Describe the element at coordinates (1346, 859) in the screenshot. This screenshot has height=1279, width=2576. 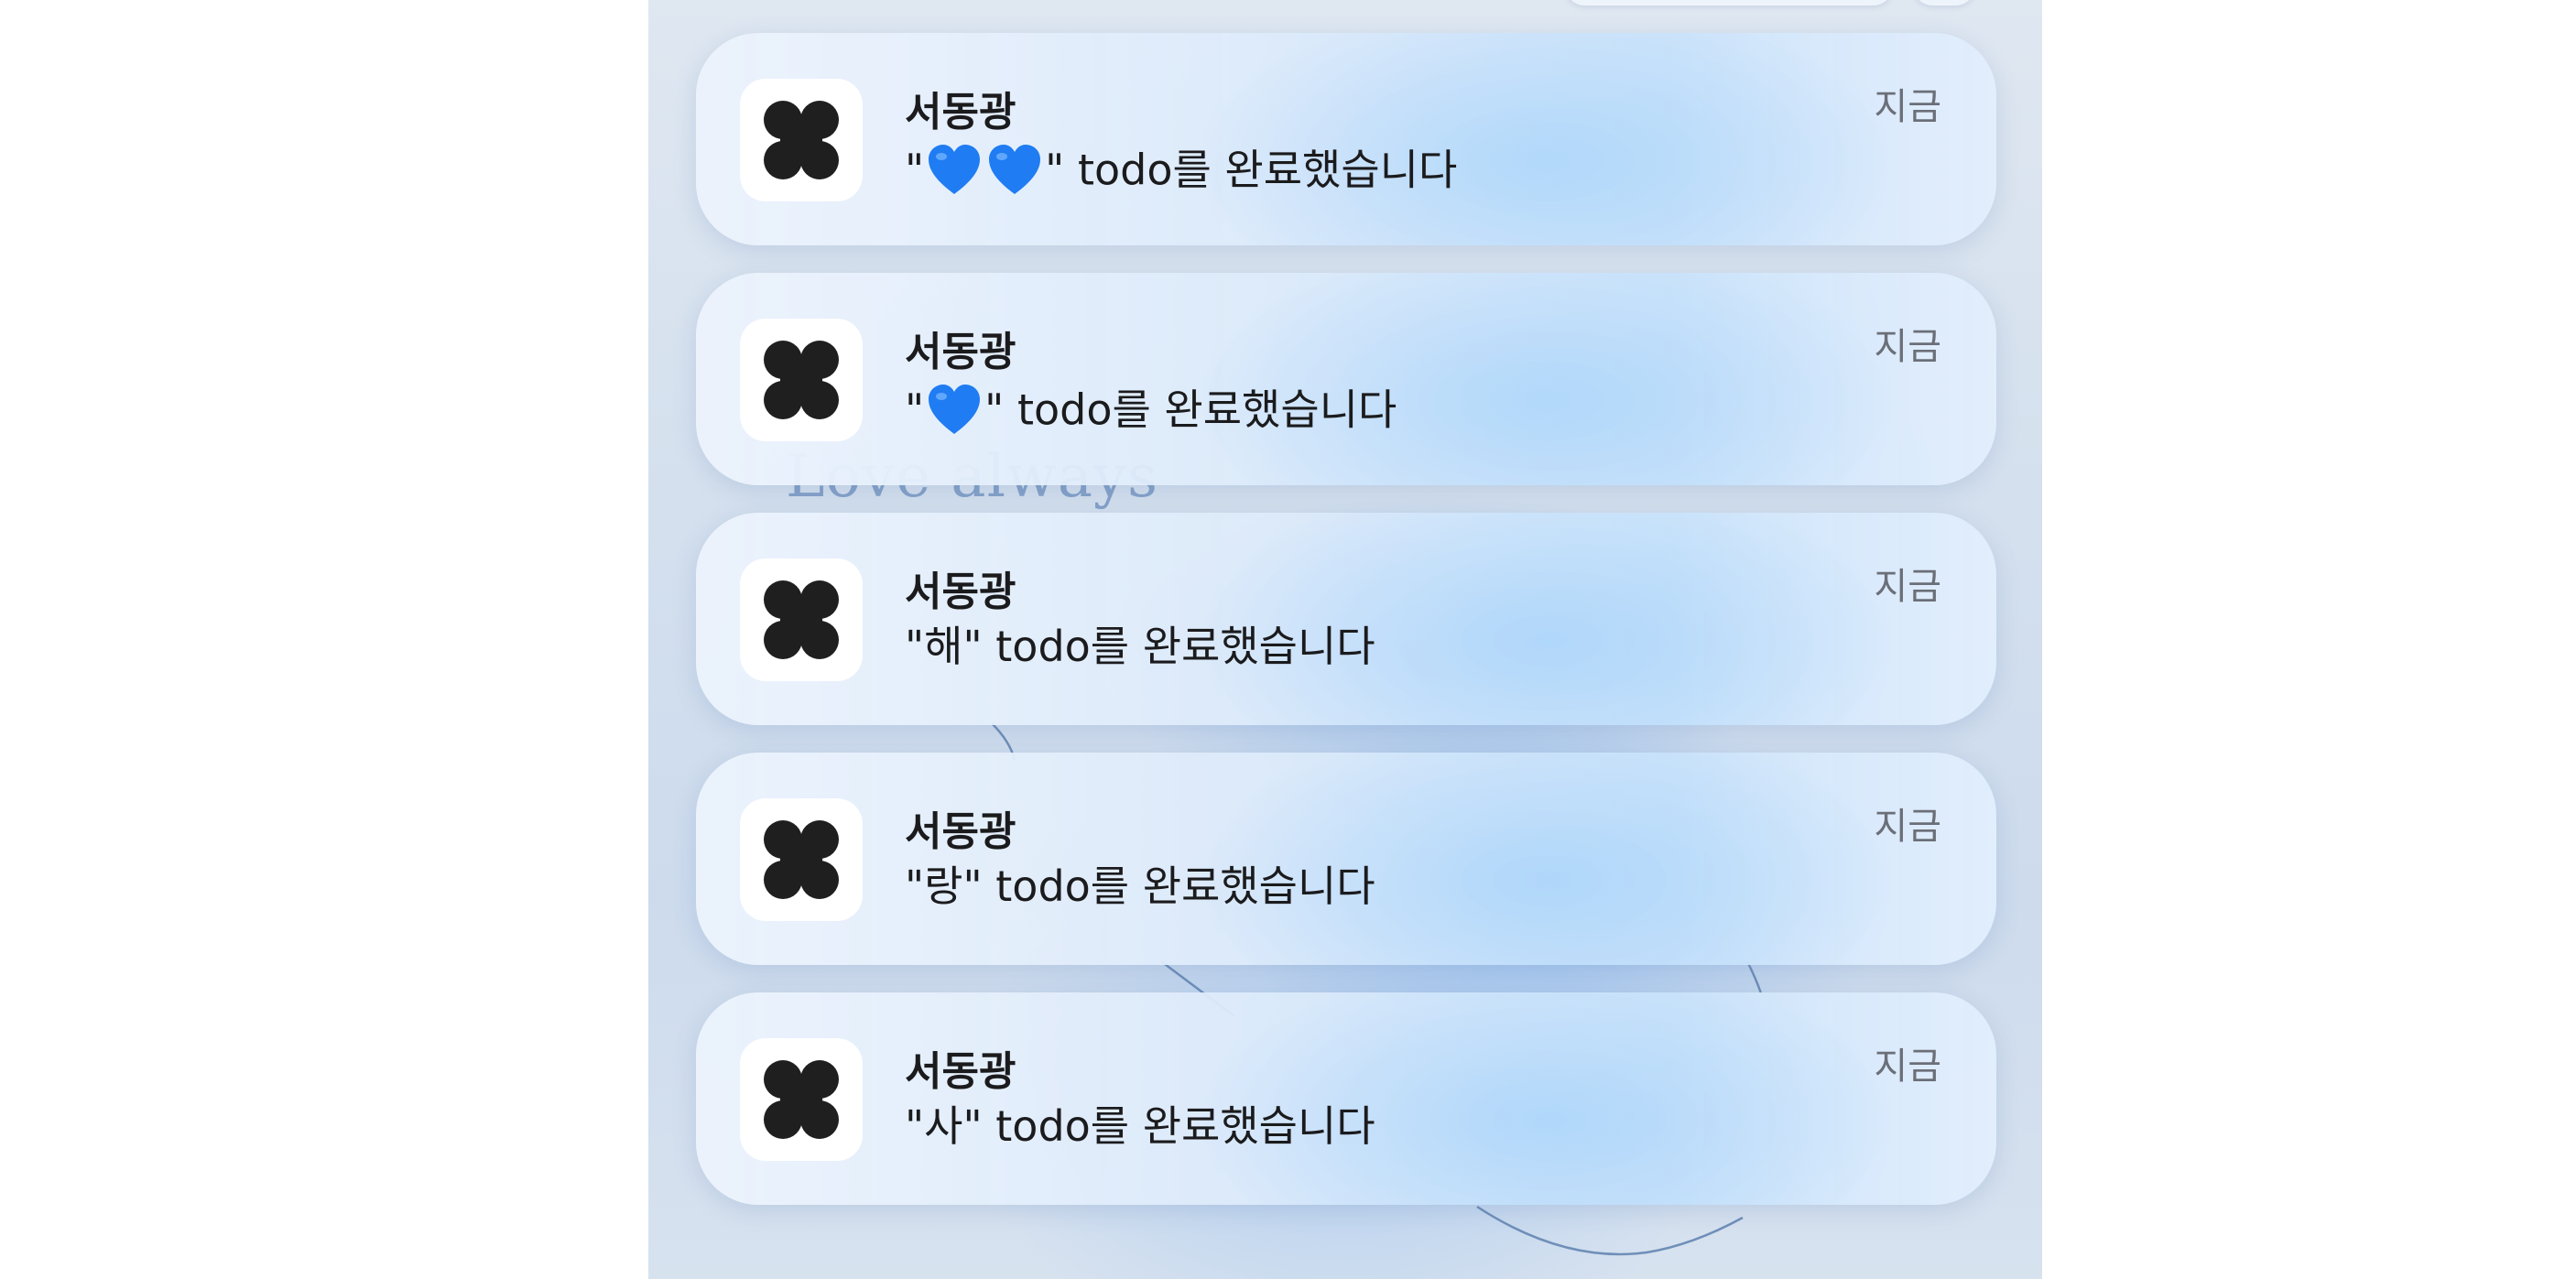
I see `notification-card: 서동광 "랑" todo를 완료했습니다 지금` at that location.